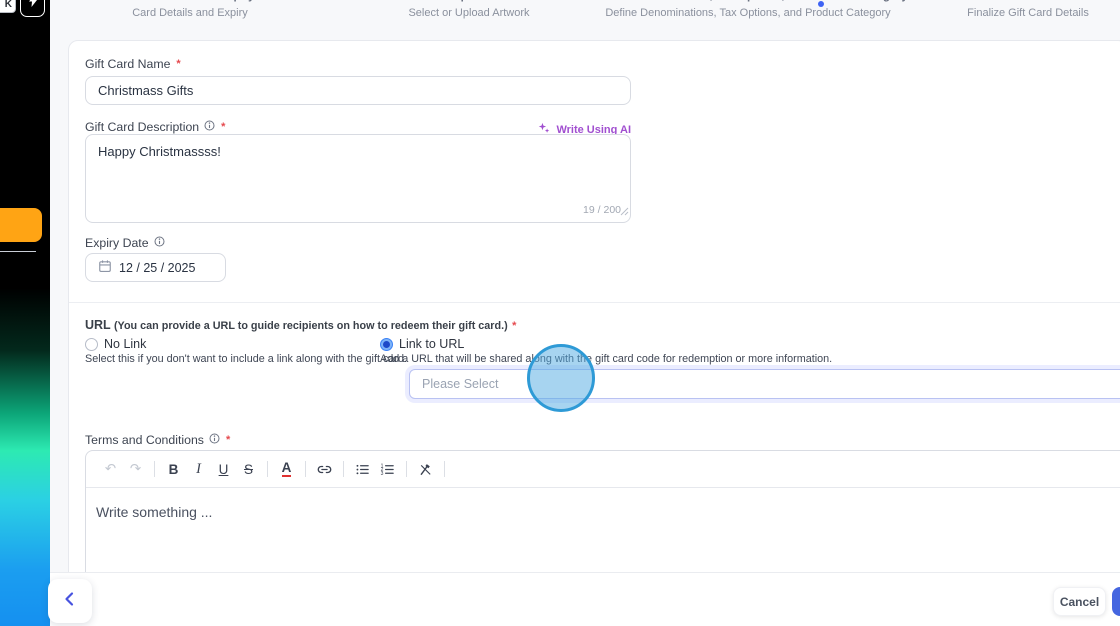  I want to click on radio-unselected-icon, so click(91, 344).